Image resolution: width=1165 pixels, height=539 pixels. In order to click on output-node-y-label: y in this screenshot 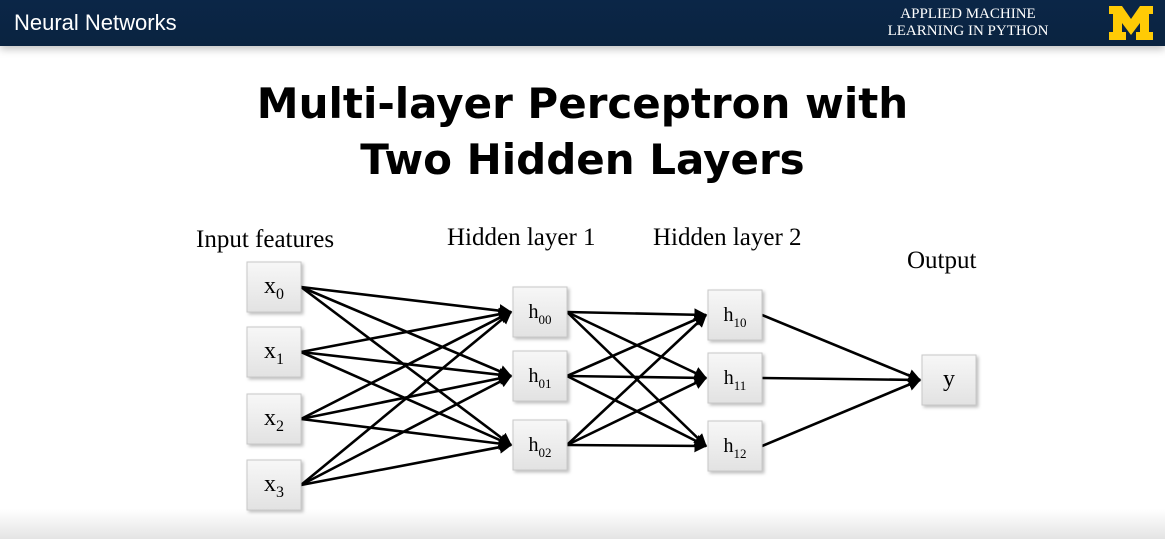, I will do `click(949, 379)`.